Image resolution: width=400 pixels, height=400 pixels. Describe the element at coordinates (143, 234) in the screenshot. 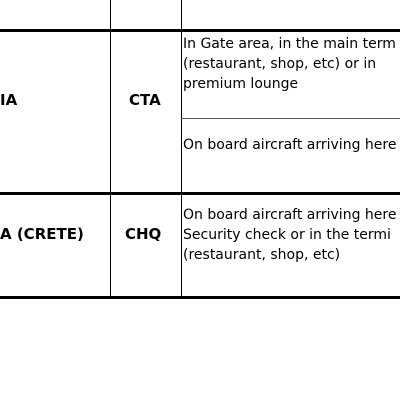

I see `airport-code-cell: CHQ` at that location.